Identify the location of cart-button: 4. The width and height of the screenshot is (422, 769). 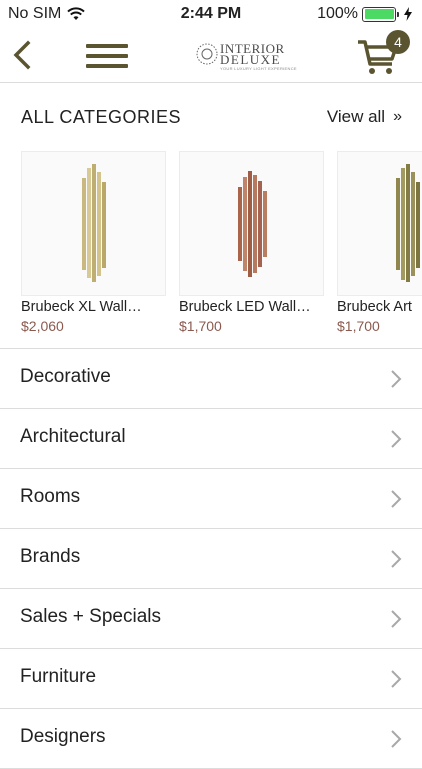
(386, 54).